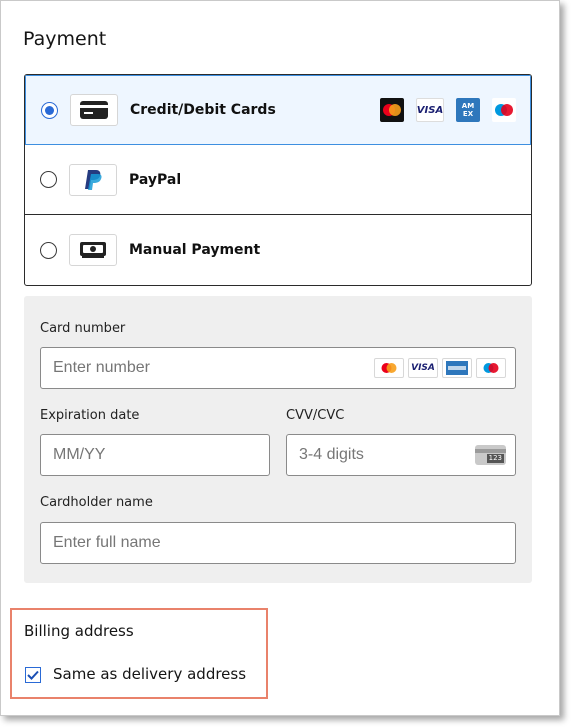  Describe the element at coordinates (48, 179) in the screenshot. I see `radio-paypal` at that location.